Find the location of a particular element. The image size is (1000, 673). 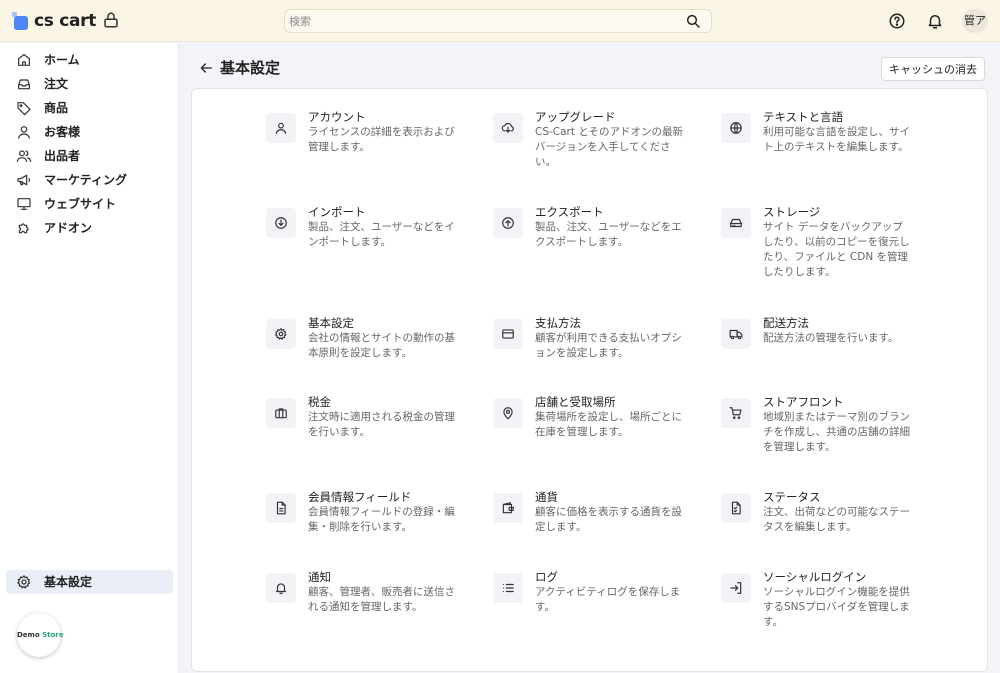

search-input is located at coordinates (479, 21).